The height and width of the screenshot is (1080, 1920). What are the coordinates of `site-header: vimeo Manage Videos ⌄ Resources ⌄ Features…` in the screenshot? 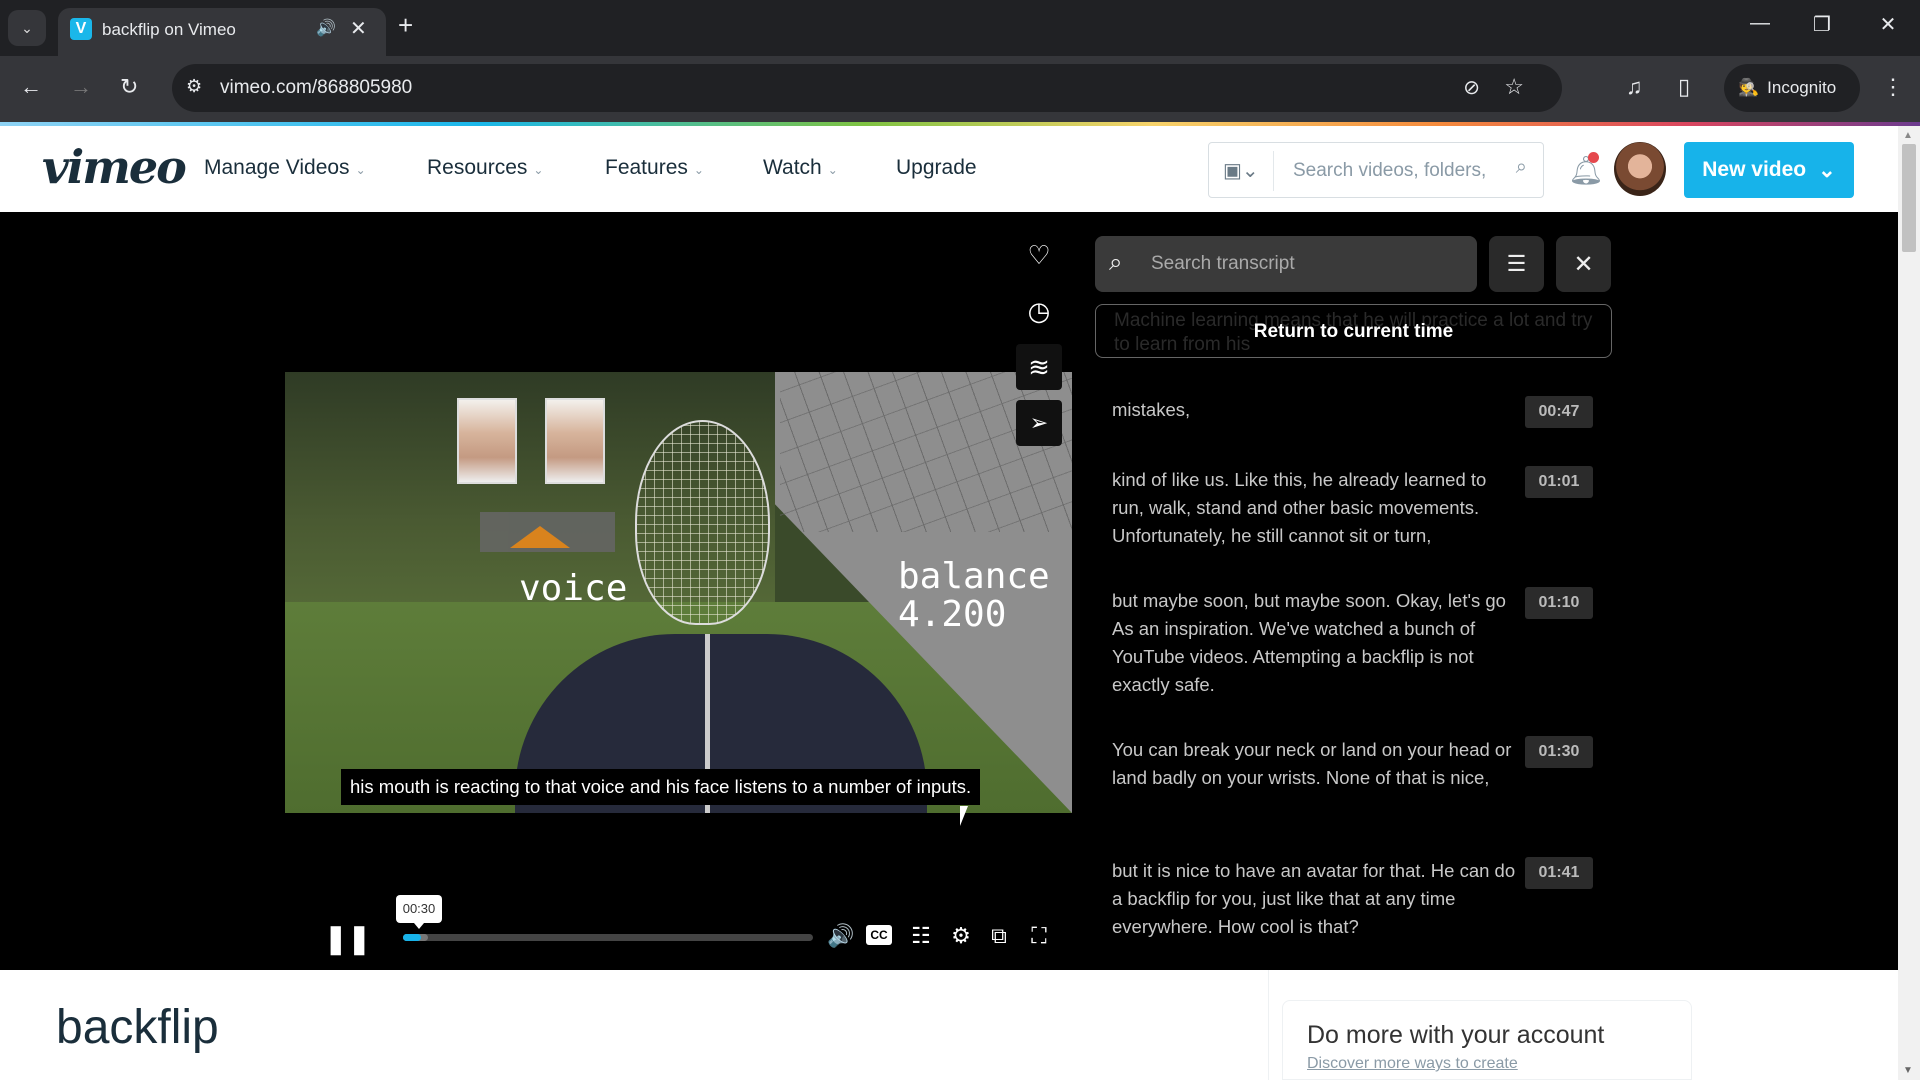 It's located at (949, 169).